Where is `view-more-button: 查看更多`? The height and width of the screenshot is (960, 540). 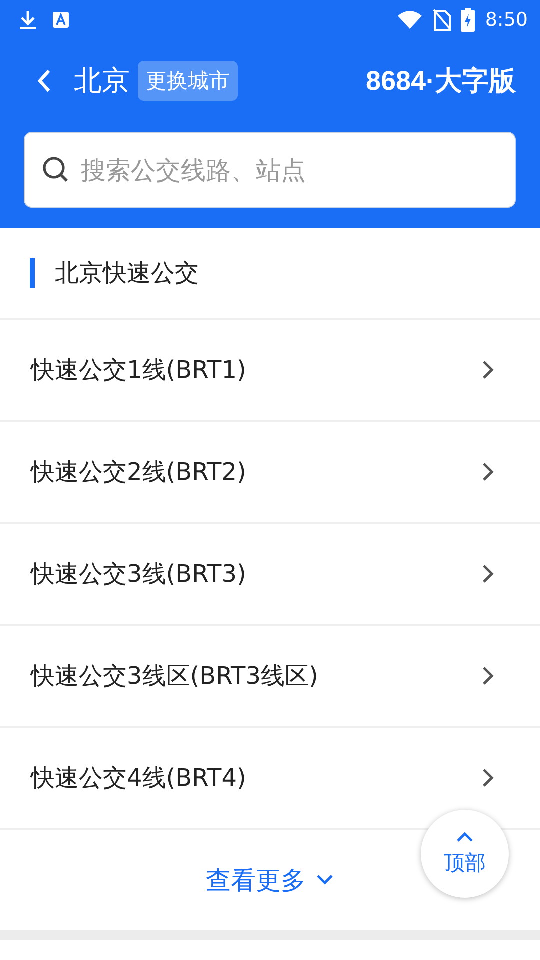
view-more-button: 查看更多 is located at coordinates (270, 880).